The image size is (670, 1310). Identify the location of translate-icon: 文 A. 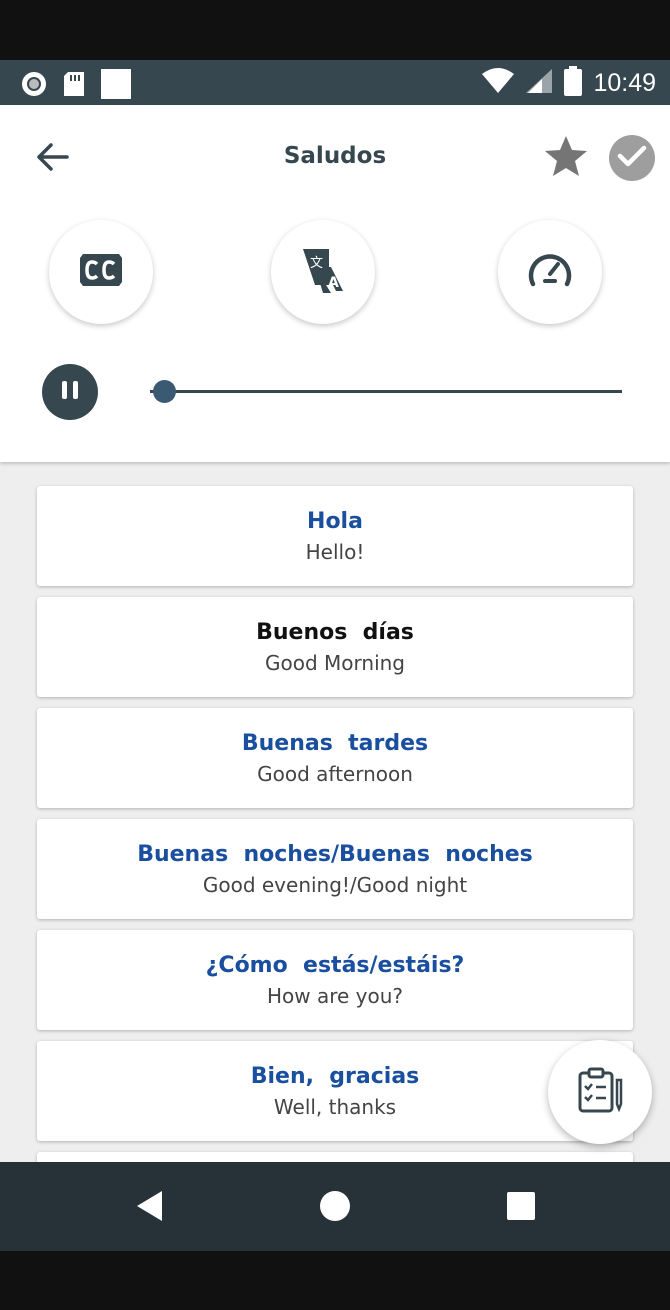
(323, 272).